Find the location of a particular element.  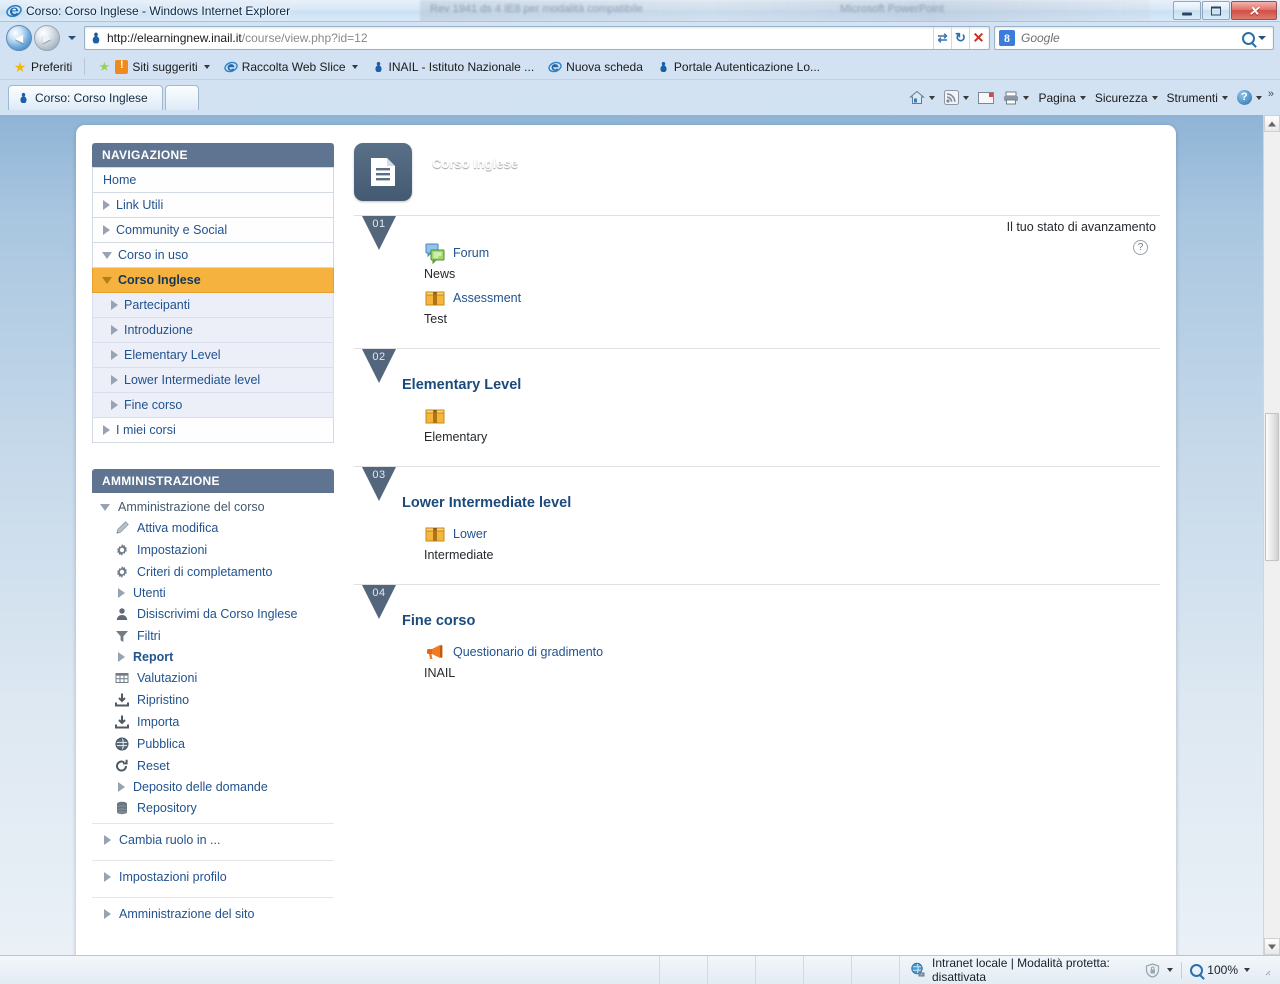

activity-subtitle: Intermediate is located at coordinates (792, 555).